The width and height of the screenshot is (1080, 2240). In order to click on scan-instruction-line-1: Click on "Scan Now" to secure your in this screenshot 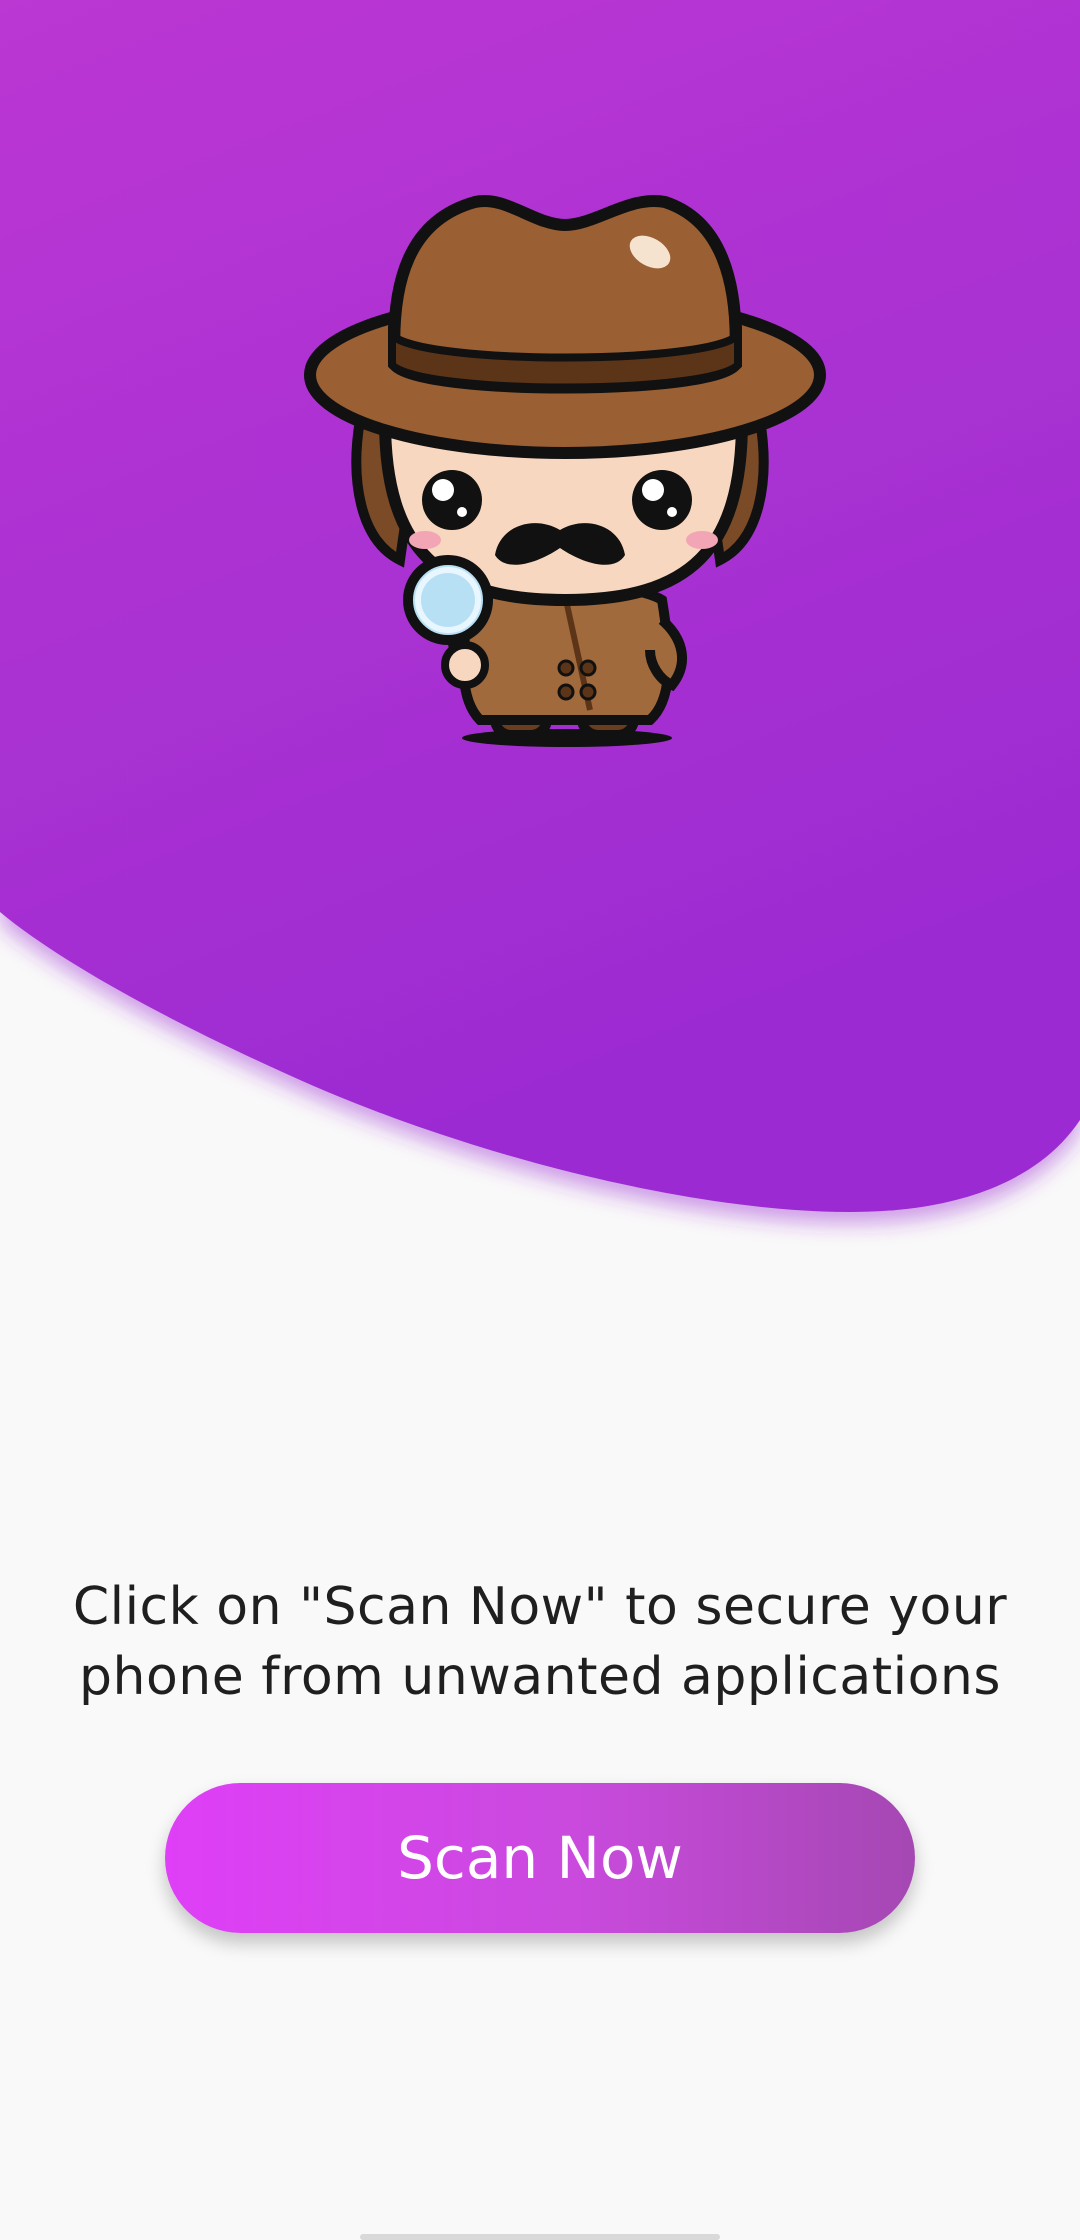, I will do `click(540, 1607)`.